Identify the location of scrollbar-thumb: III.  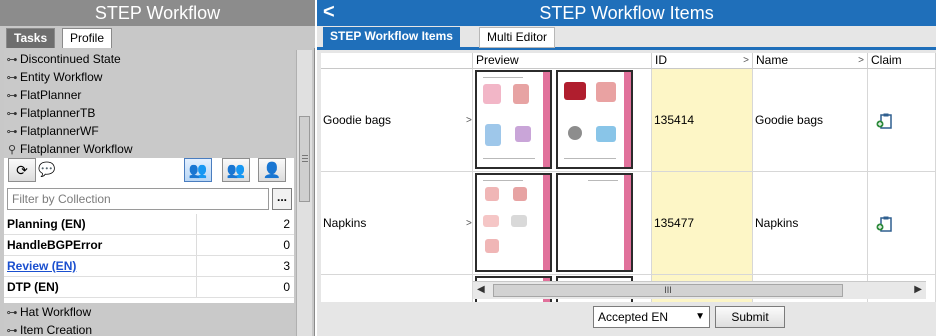
(668, 290).